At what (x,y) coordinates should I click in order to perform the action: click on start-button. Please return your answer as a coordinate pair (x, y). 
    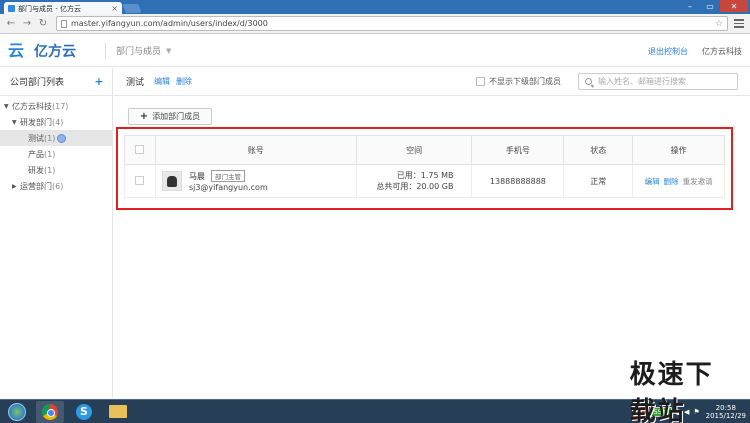
    Looking at the image, I should click on (17, 412).